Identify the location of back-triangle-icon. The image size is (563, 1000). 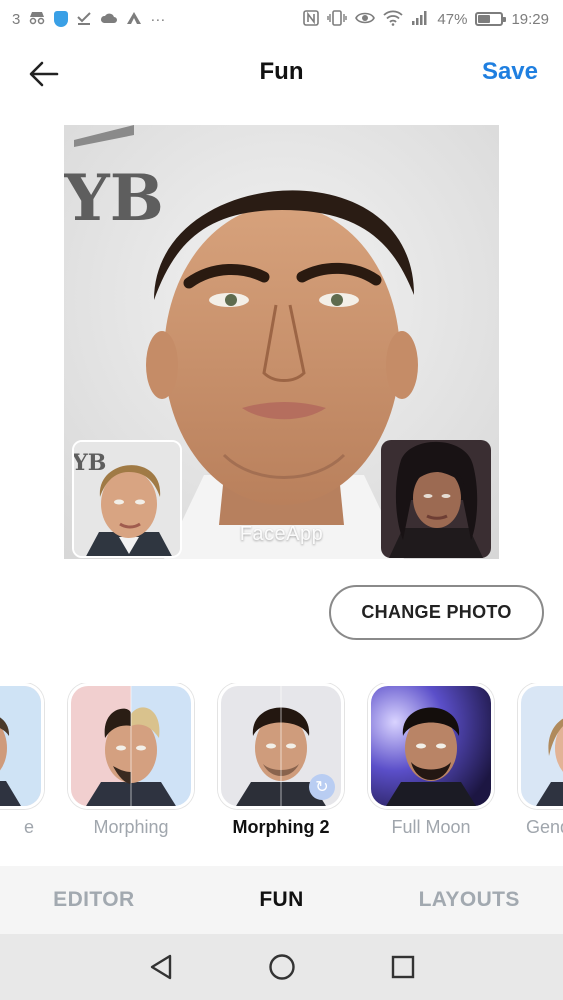
(160, 967).